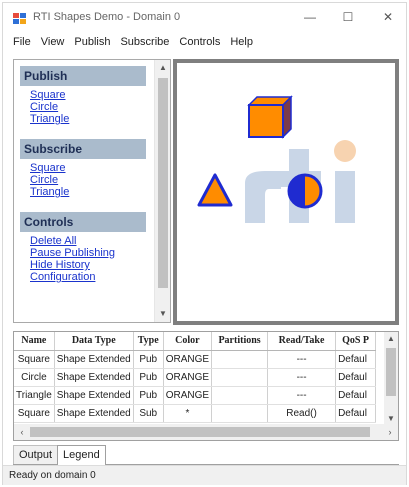 This screenshot has height=487, width=409. Describe the element at coordinates (22, 432) in the screenshot. I see `scroll-left-arrow-icon: ‹` at that location.